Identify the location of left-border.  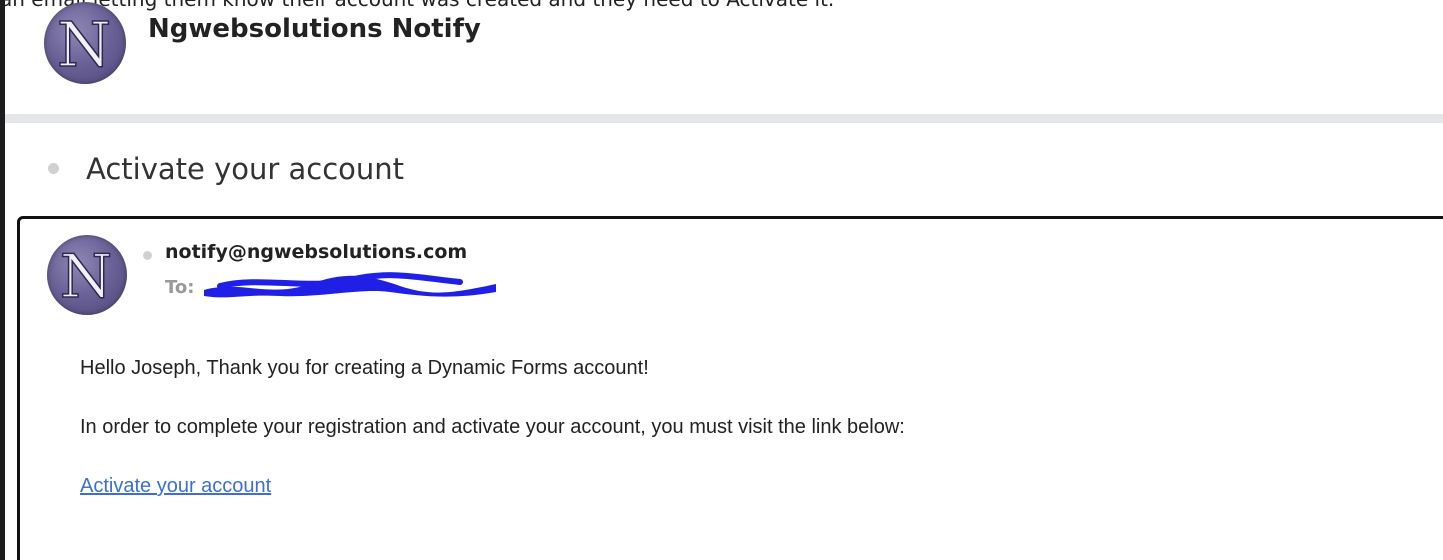
(2, 280).